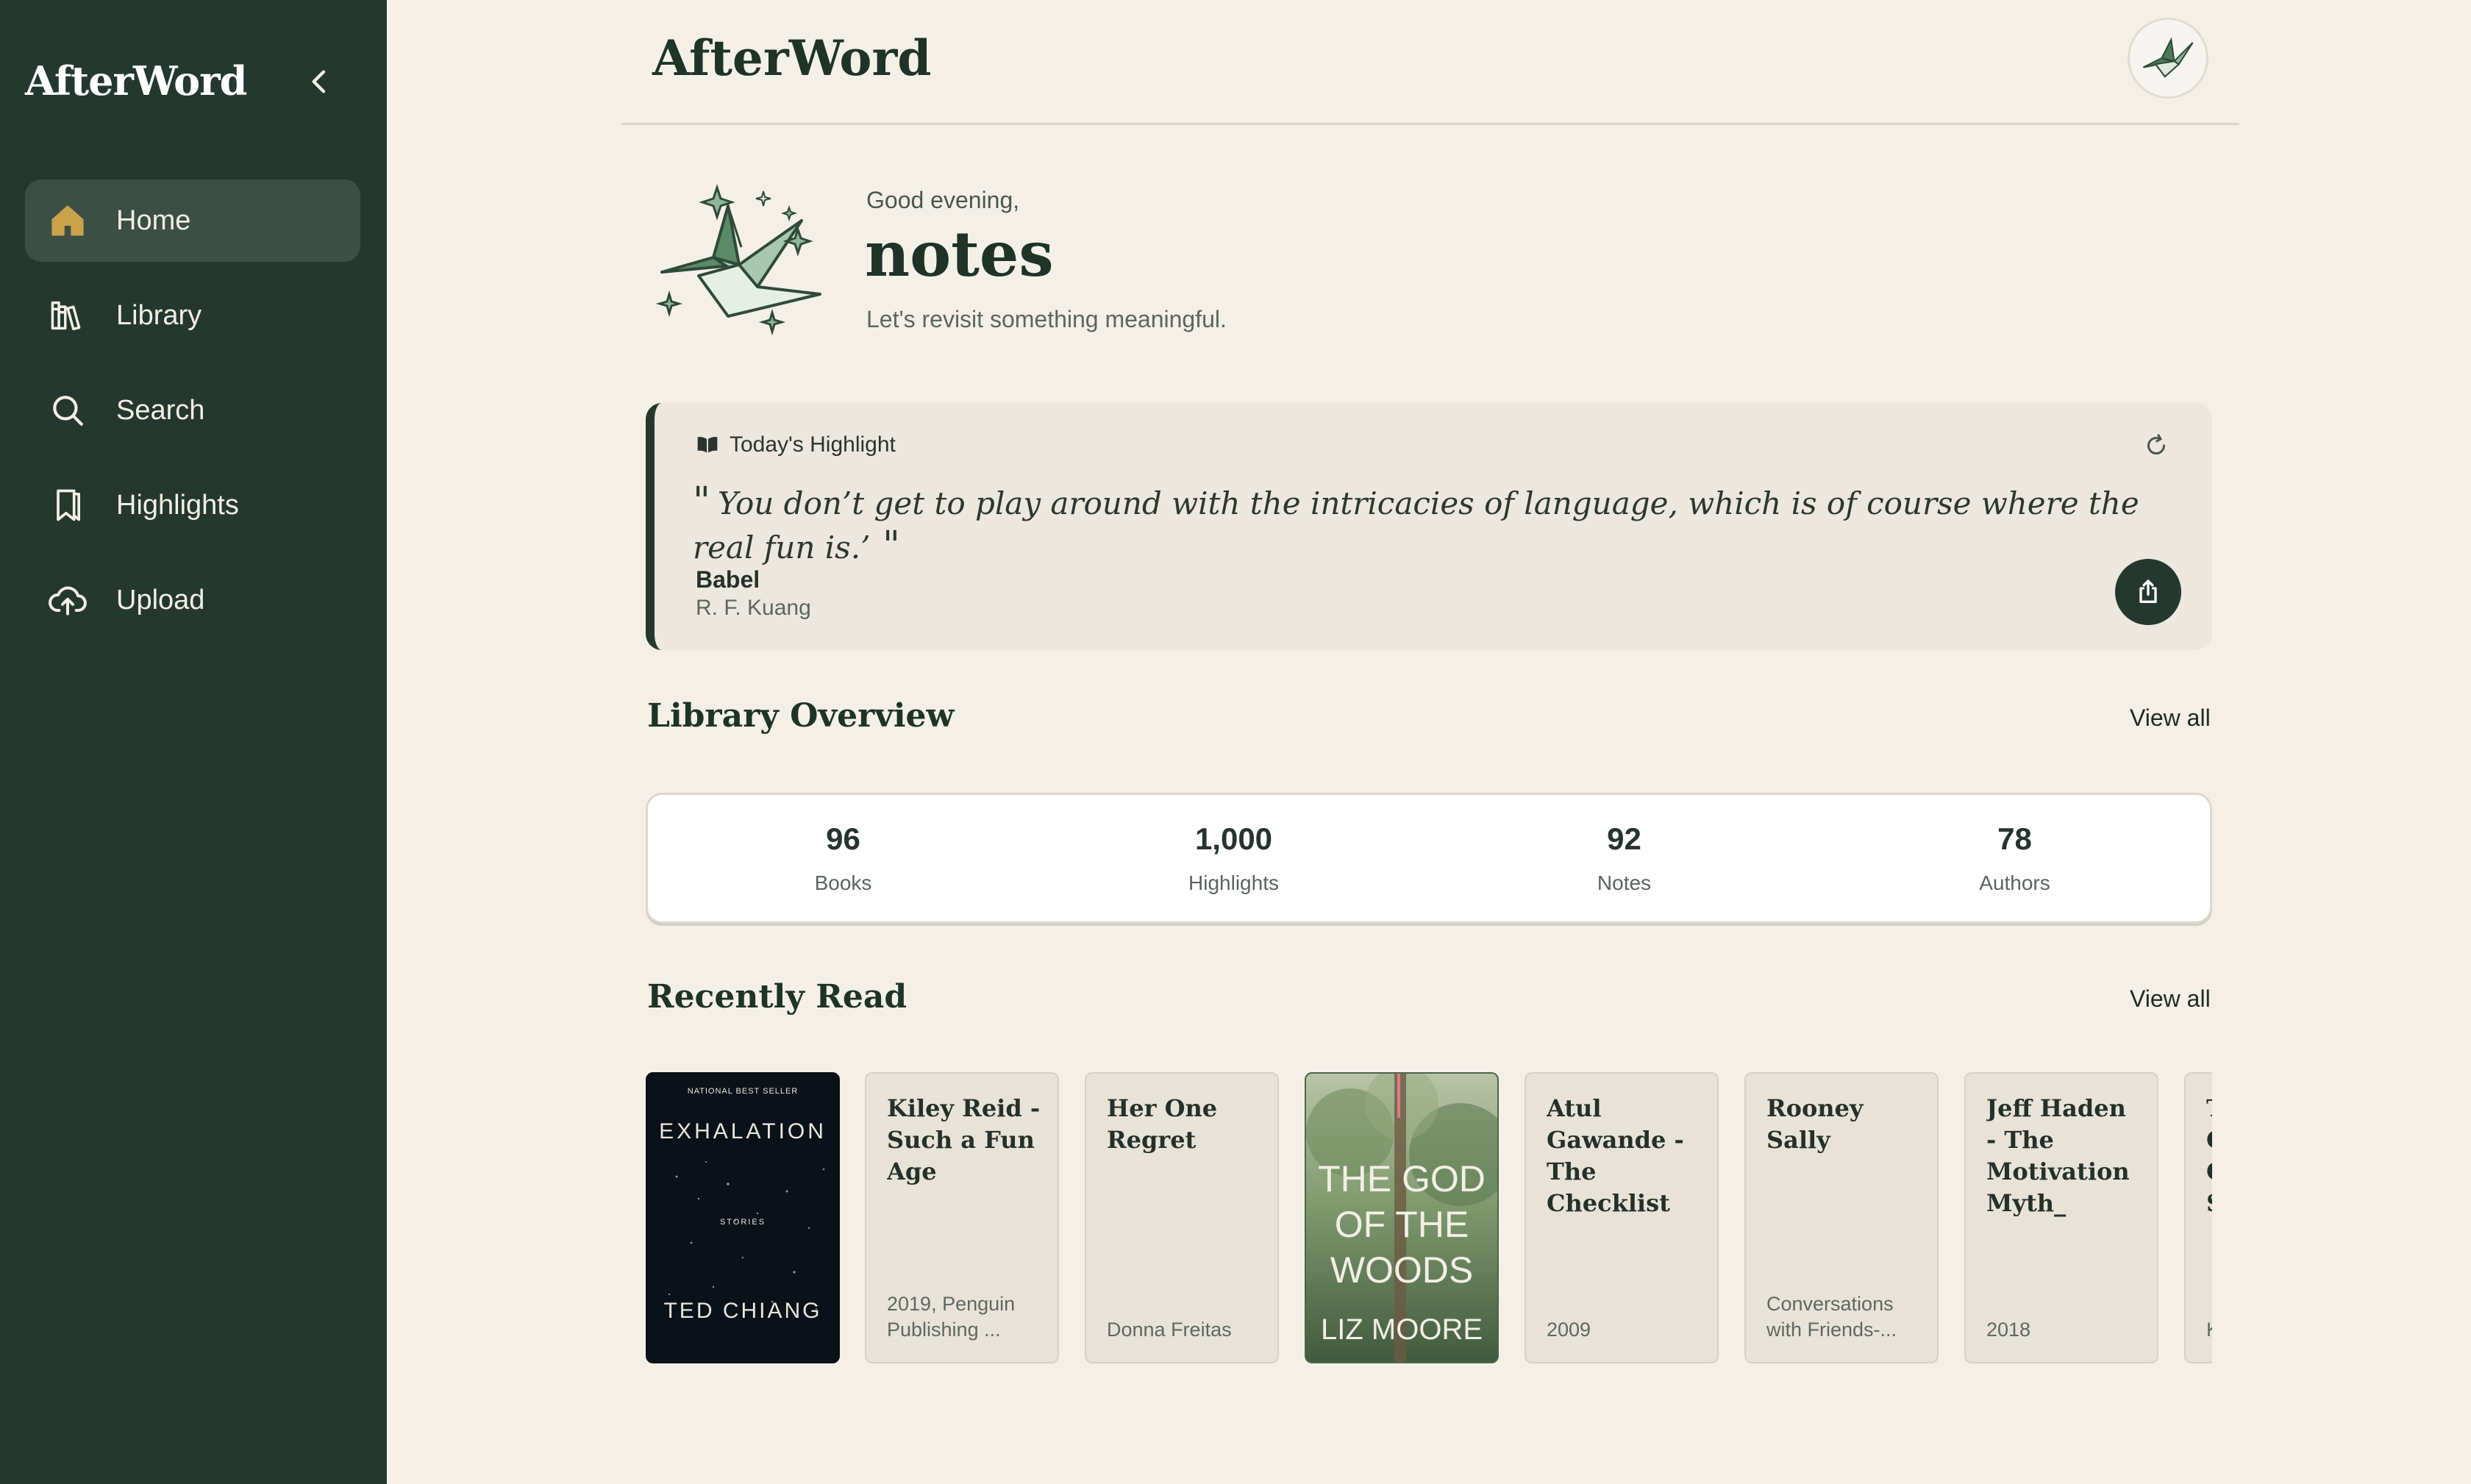 The width and height of the screenshot is (2471, 1484). I want to click on highlight-book-author: R. F. Kuang, so click(754, 608).